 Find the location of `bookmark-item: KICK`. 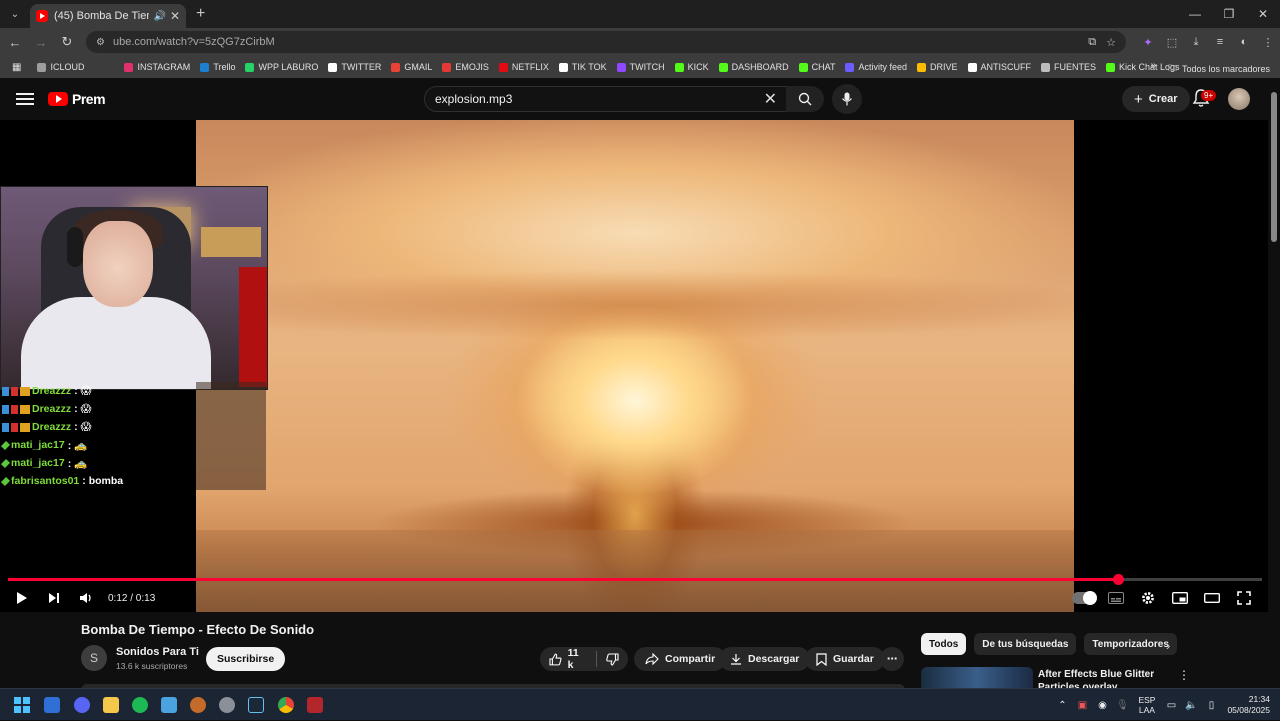

bookmark-item: KICK is located at coordinates (691, 67).